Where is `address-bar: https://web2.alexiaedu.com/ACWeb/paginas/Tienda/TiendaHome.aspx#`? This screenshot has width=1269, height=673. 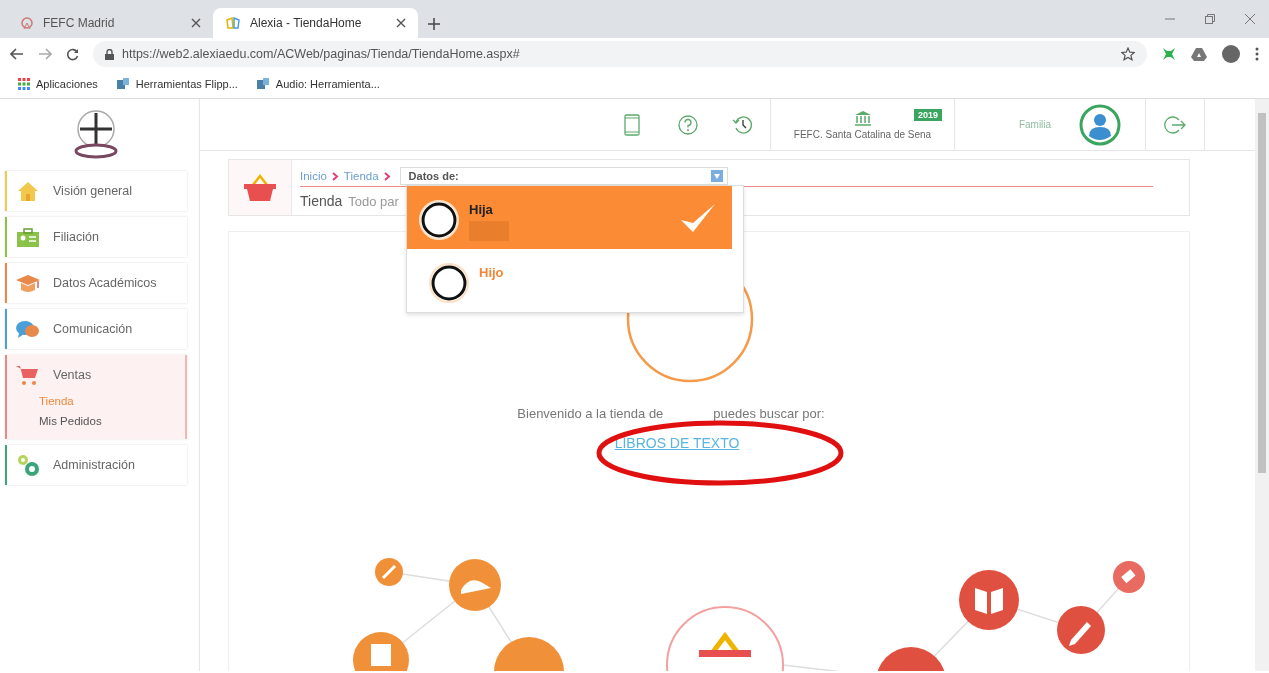 address-bar: https://web2.alexiaedu.com/ACWeb/paginas/Tienda/TiendaHome.aspx# is located at coordinates (620, 54).